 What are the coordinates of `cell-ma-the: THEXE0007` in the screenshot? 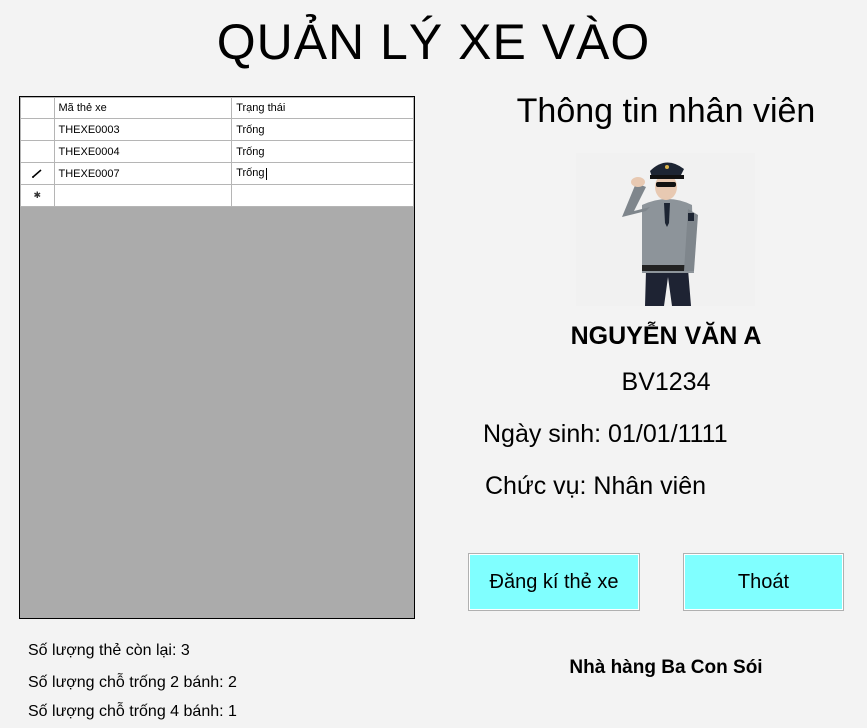 It's located at (143, 173).